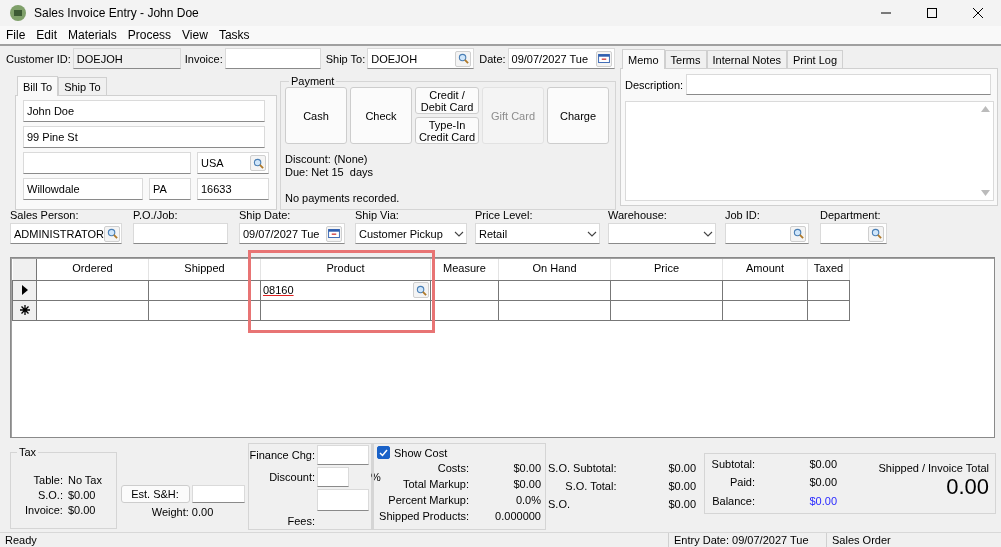 The height and width of the screenshot is (547, 1001). Describe the element at coordinates (345, 58) in the screenshot. I see `field-label: Ship To:` at that location.